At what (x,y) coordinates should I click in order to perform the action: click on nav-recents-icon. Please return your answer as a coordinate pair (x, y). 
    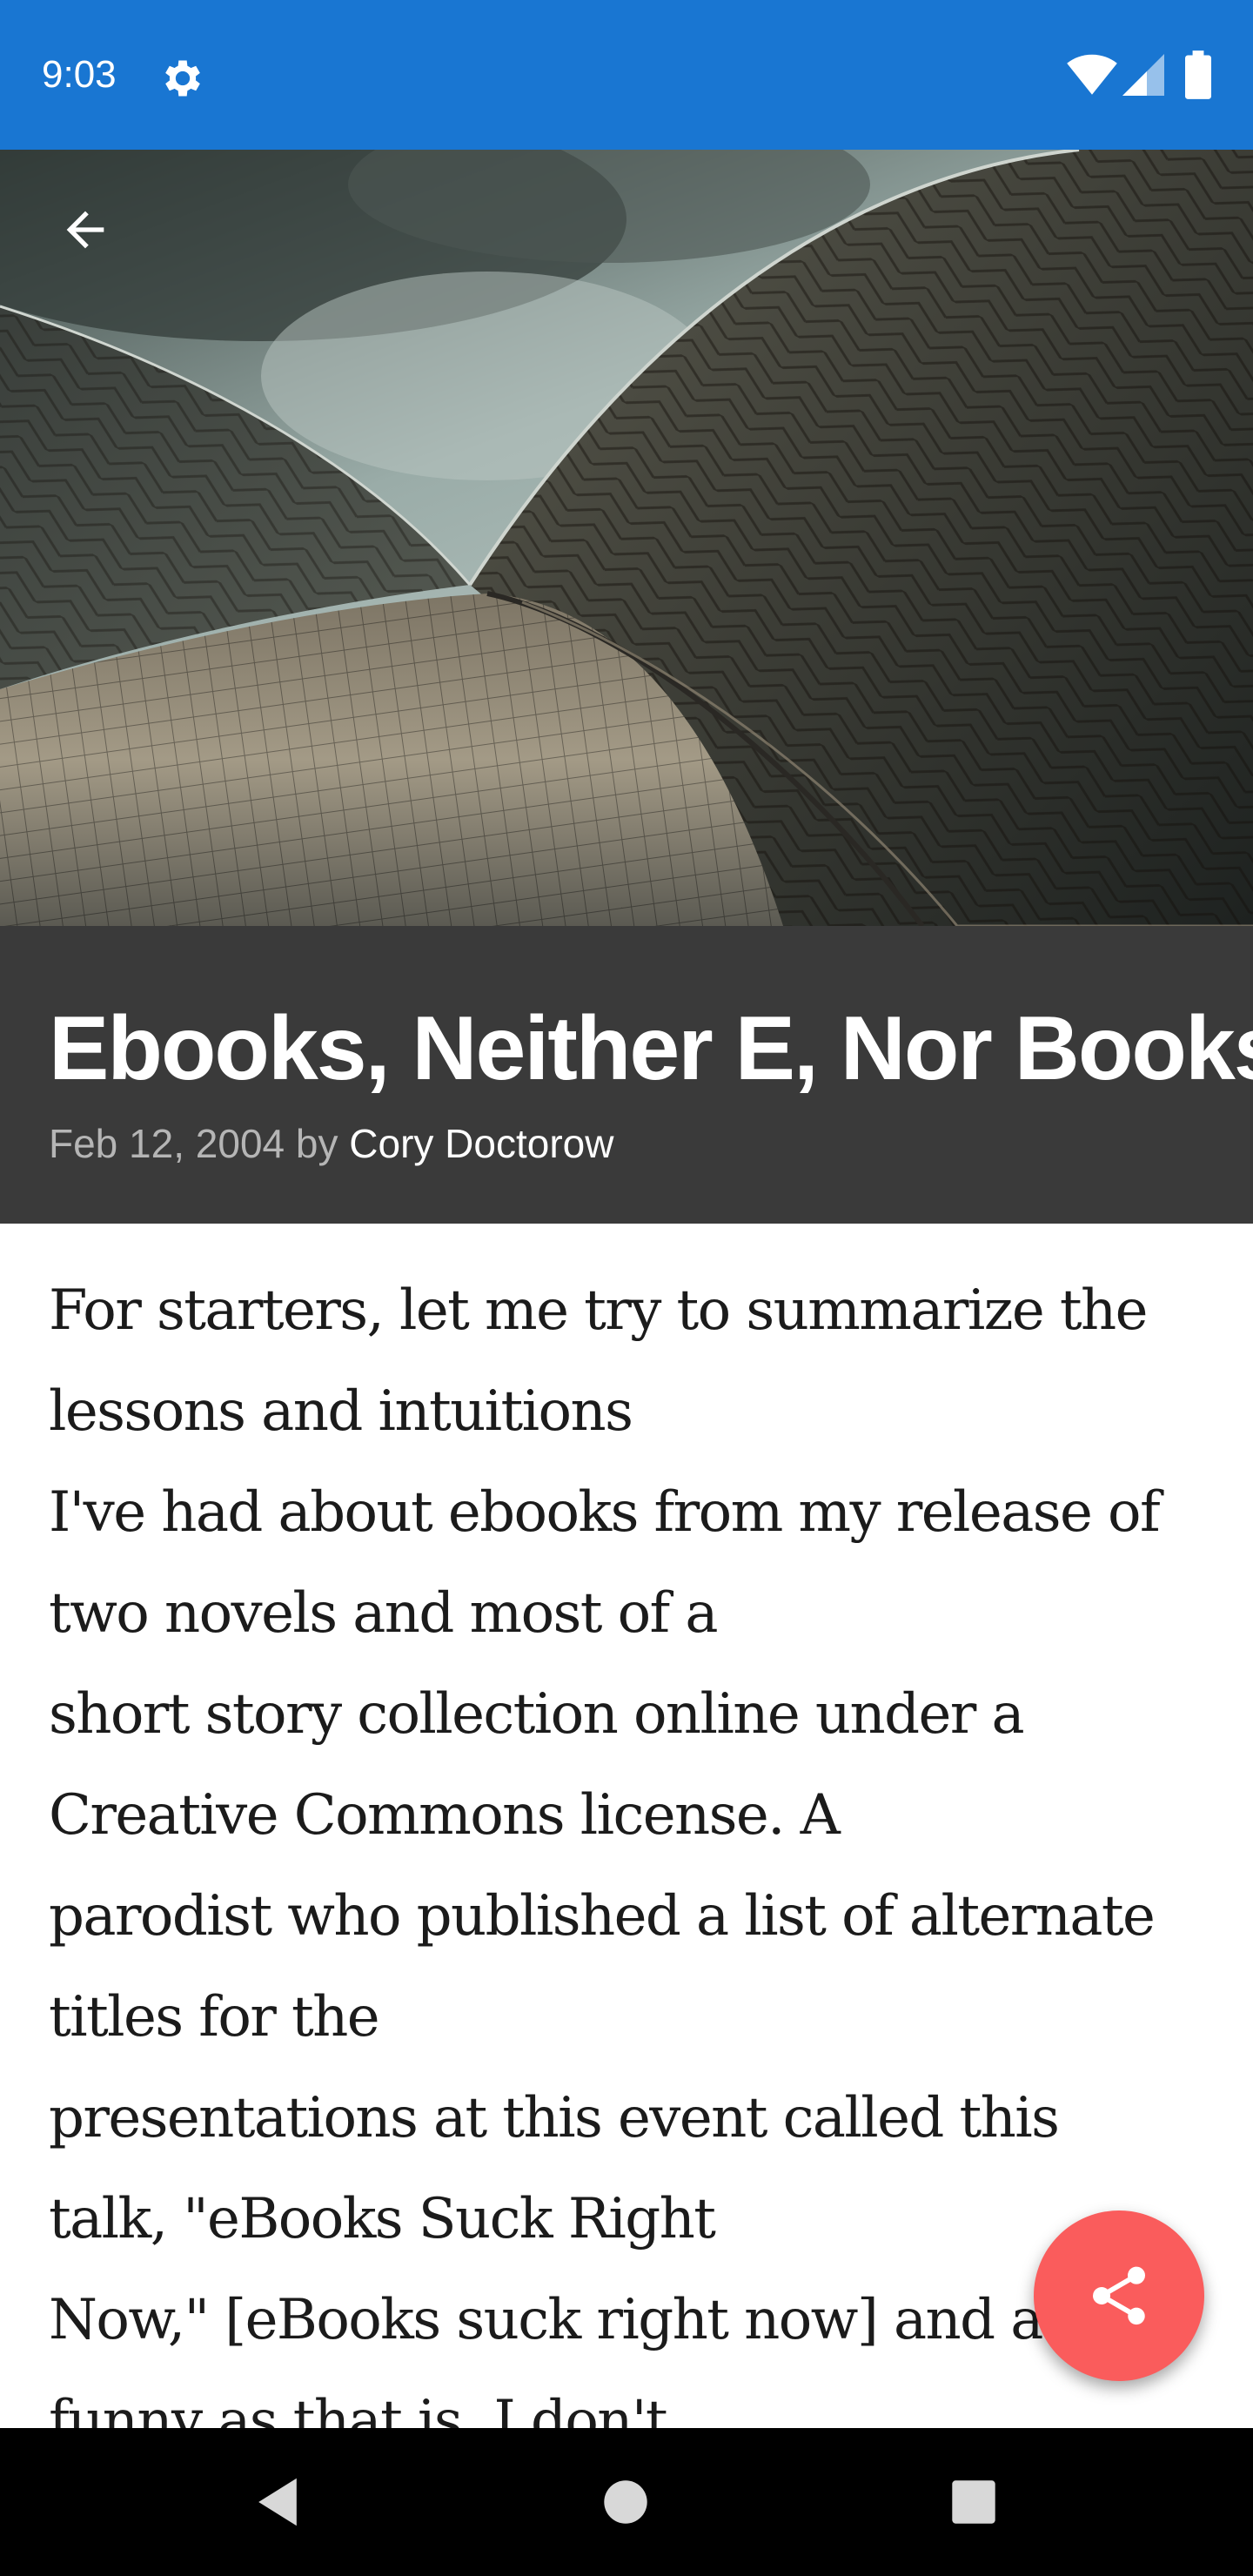
    Looking at the image, I should click on (973, 2502).